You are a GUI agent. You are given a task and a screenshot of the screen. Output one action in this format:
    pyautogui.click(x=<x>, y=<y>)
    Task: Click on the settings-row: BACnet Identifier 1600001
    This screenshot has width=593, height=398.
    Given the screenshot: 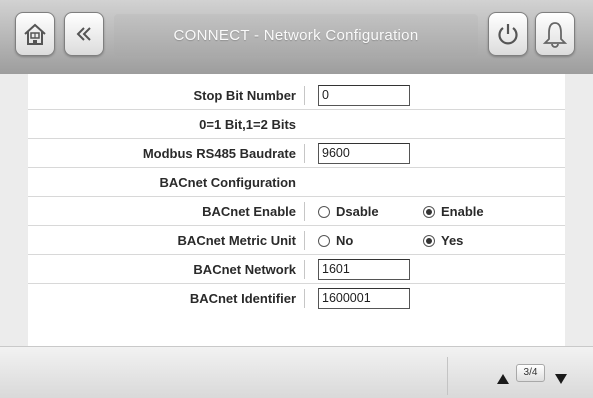 What is the action you would take?
    pyautogui.click(x=296, y=298)
    